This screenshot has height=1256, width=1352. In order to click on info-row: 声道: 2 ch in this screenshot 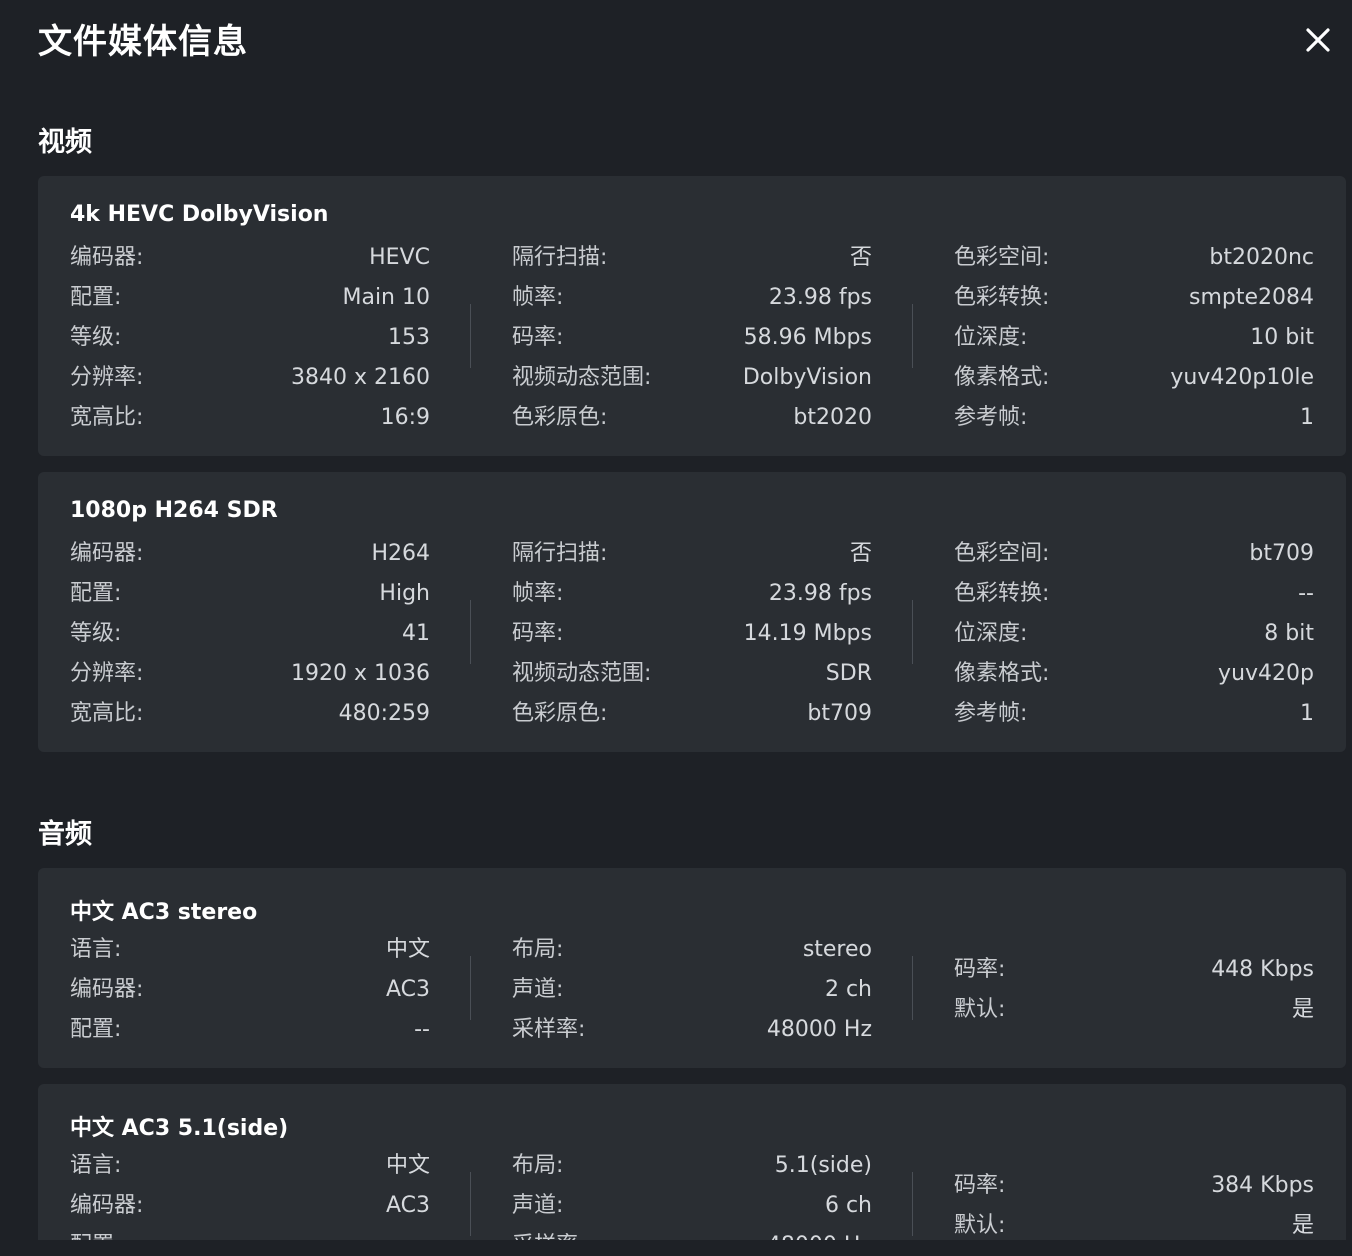, I will do `click(692, 990)`.